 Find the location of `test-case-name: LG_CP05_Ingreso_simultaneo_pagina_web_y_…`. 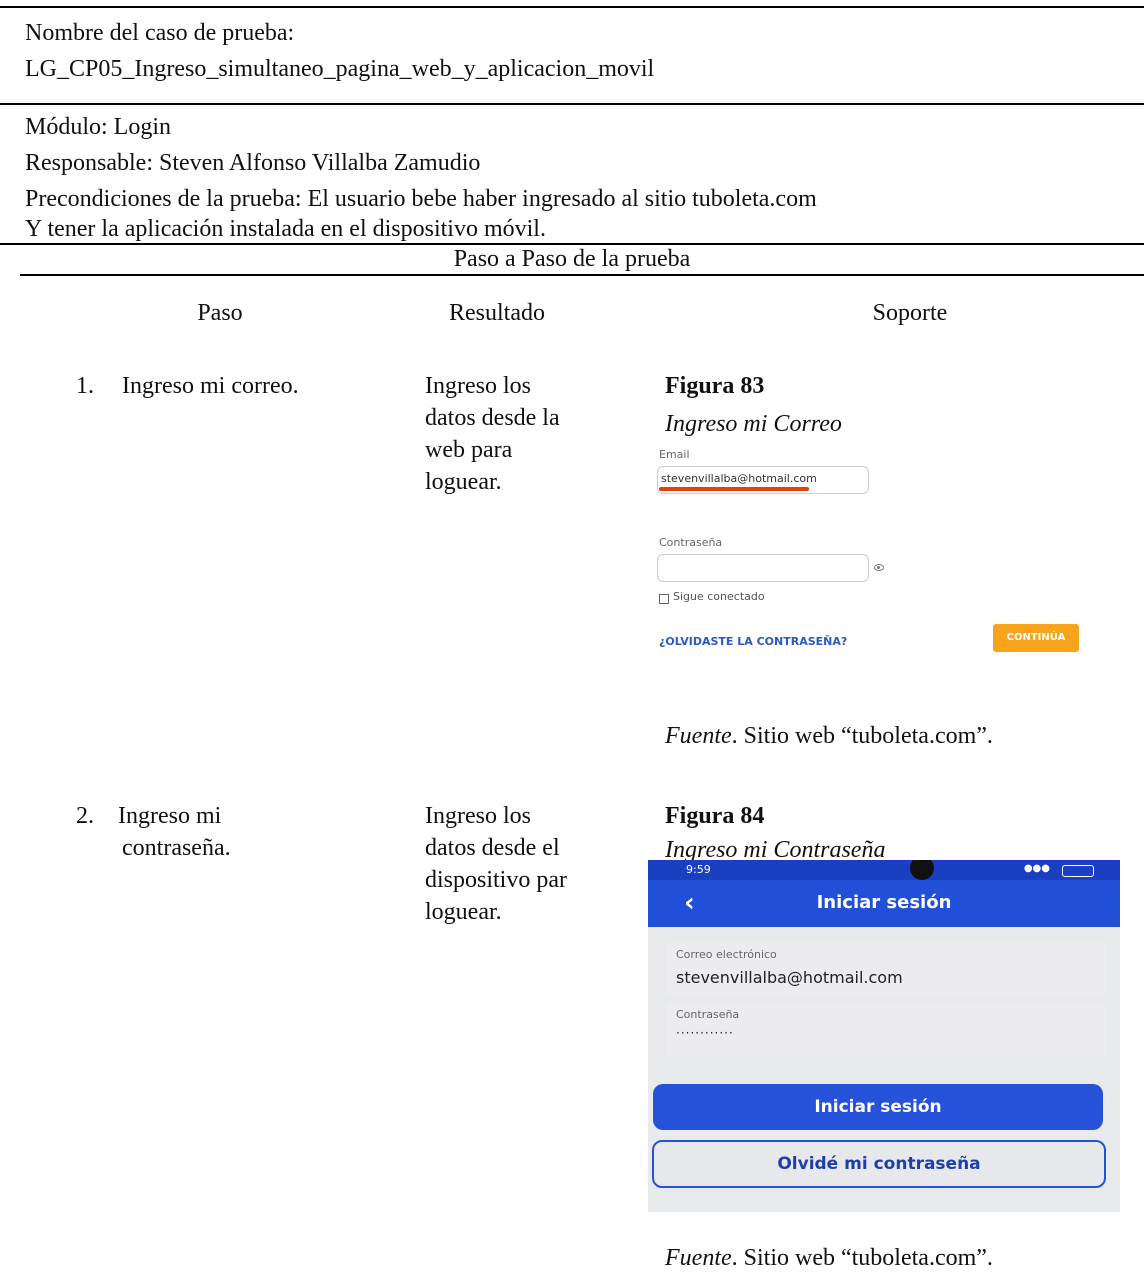

test-case-name: LG_CP05_Ingreso_simultaneo_pagina_web_y_… is located at coordinates (340, 69).